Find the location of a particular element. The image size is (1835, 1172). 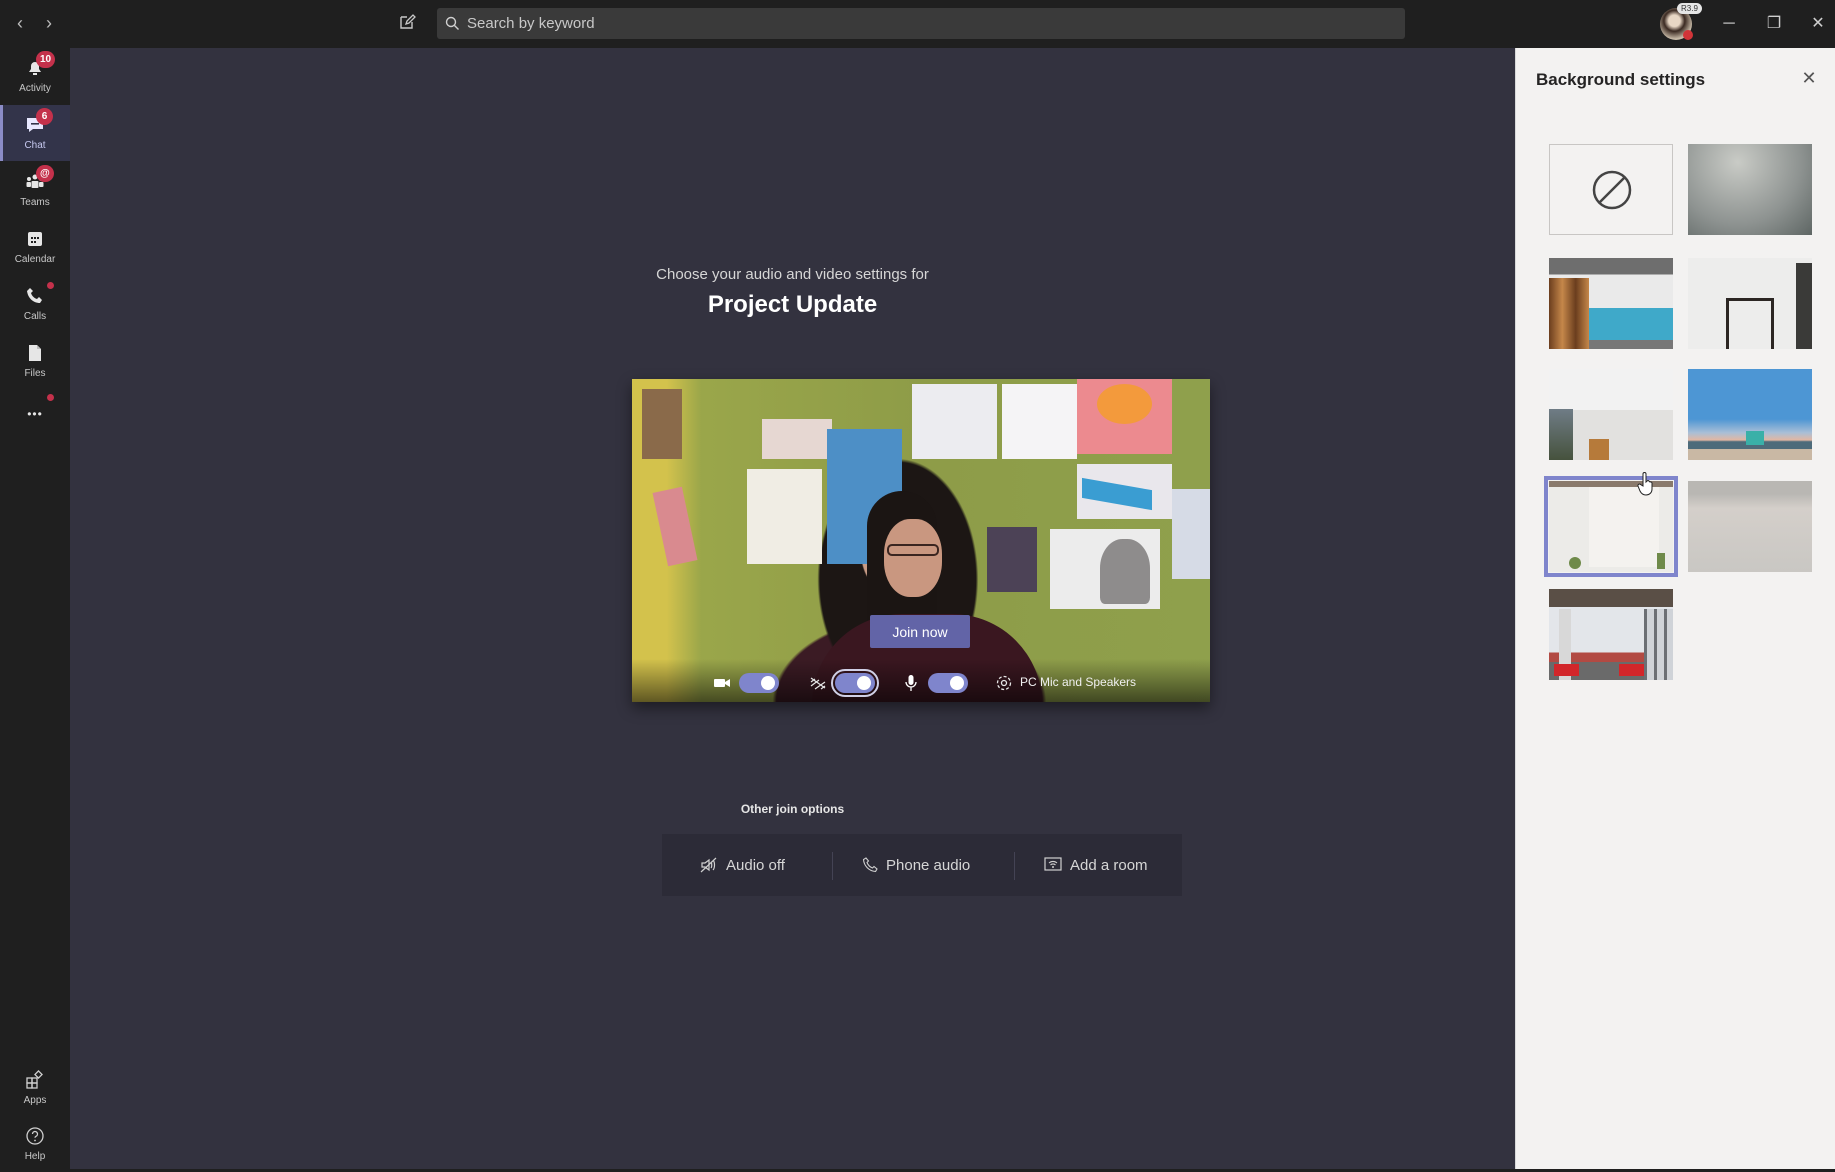

rail-item-calls: Calls is located at coordinates (35, 304).